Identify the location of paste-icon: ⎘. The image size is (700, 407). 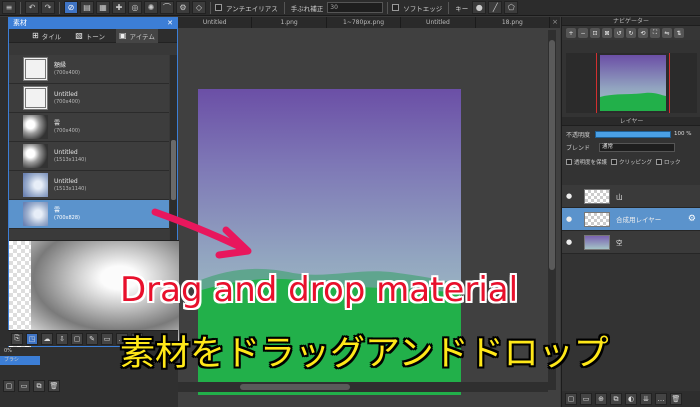
(17, 338).